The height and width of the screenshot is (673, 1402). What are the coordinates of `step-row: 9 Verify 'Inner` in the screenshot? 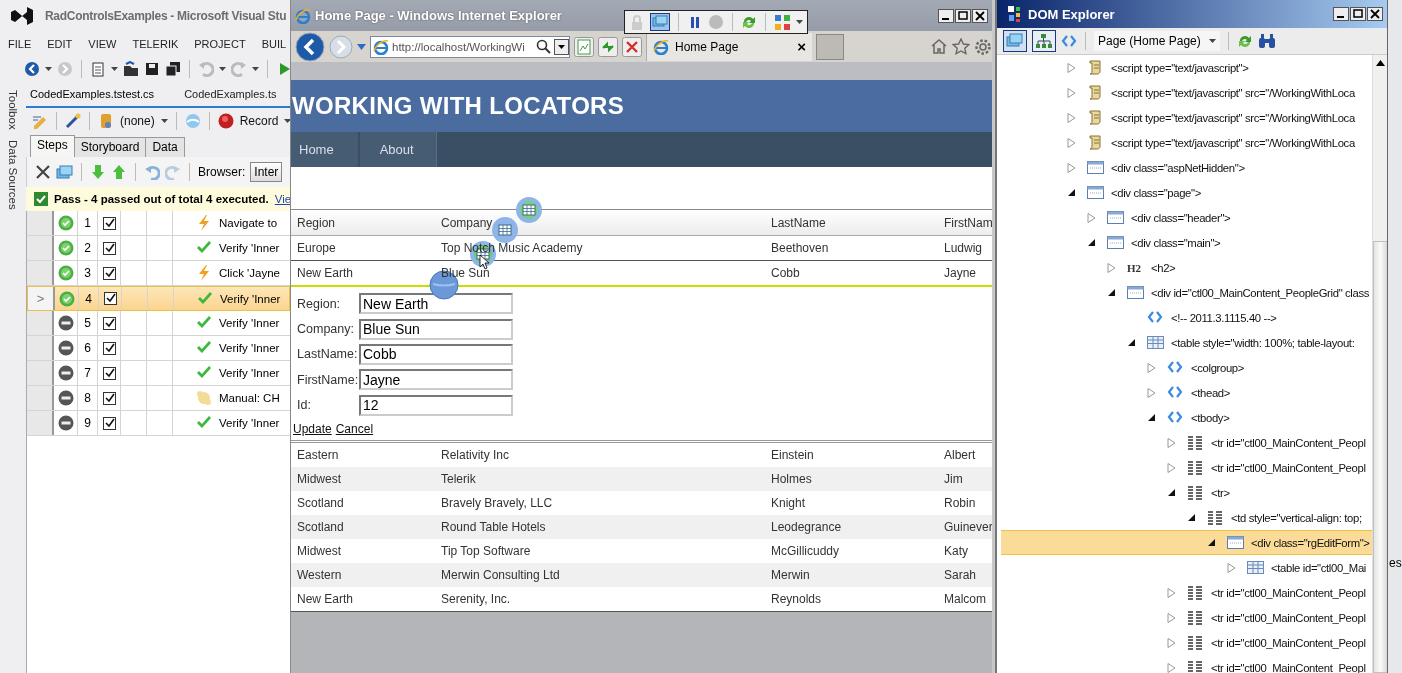 It's located at (158, 423).